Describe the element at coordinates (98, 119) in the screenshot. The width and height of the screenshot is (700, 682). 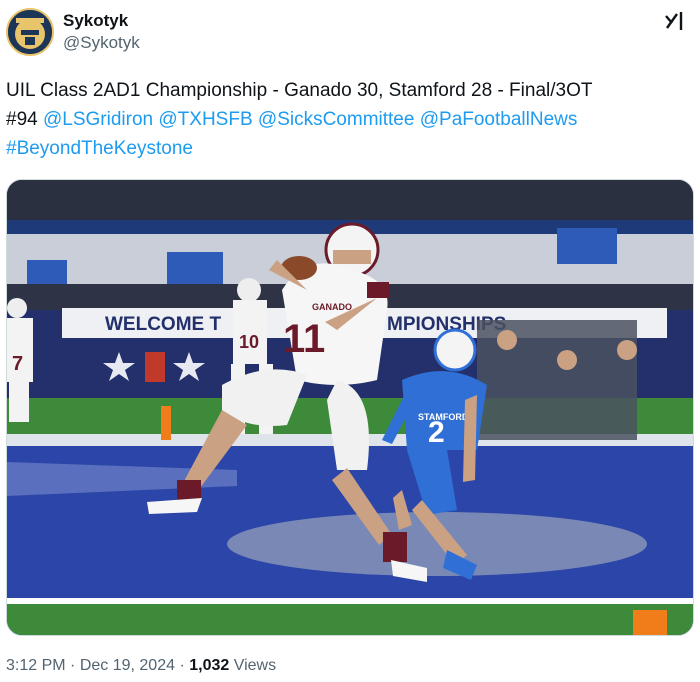
I see `mention-lsgridiron: @LSGridiron` at that location.